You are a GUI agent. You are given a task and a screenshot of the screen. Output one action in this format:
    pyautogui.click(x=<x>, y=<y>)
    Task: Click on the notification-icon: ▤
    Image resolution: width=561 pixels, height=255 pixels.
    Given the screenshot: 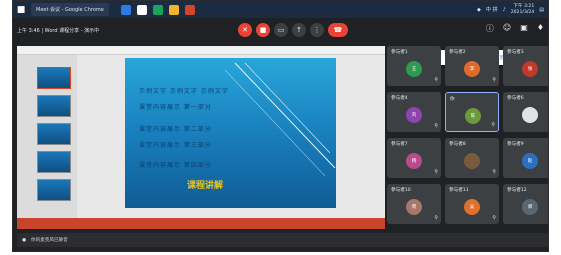 What is the action you would take?
    pyautogui.click(x=541, y=10)
    